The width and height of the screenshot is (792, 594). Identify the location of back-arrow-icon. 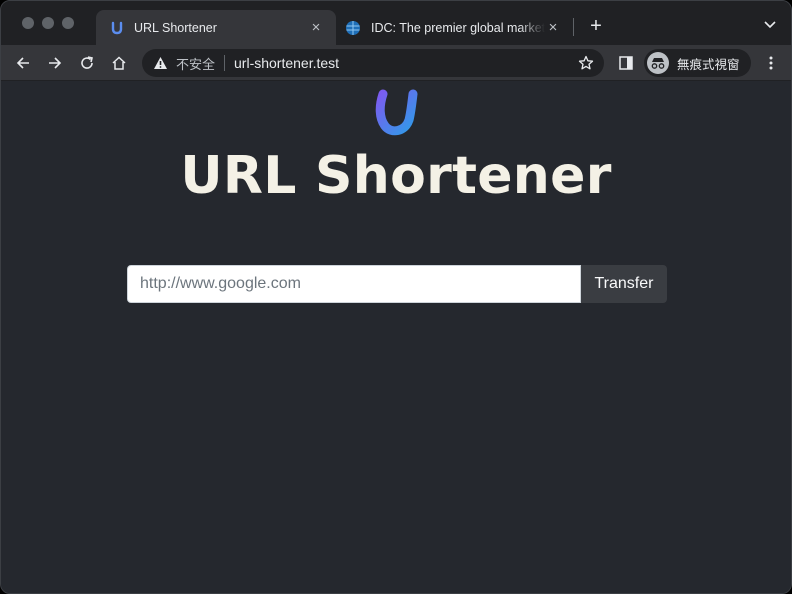
(23, 63).